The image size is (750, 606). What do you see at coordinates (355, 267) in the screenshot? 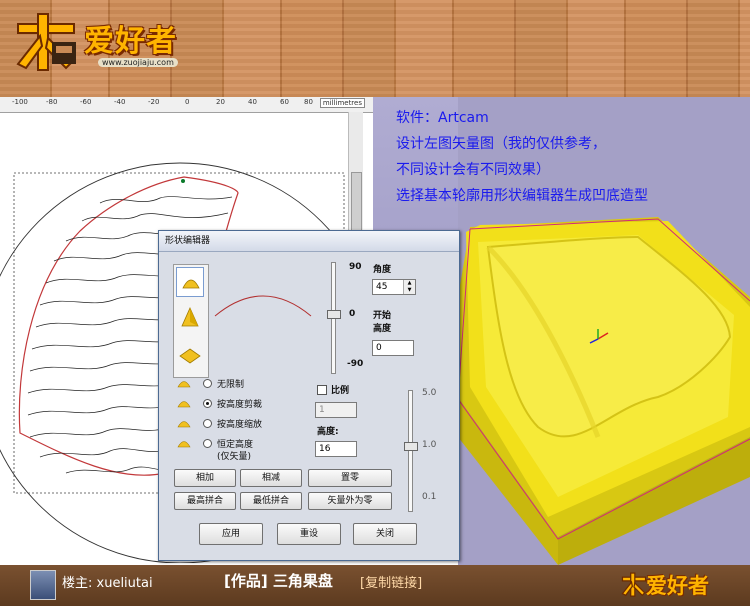
I see `slider-max-label: 90` at bounding box center [355, 267].